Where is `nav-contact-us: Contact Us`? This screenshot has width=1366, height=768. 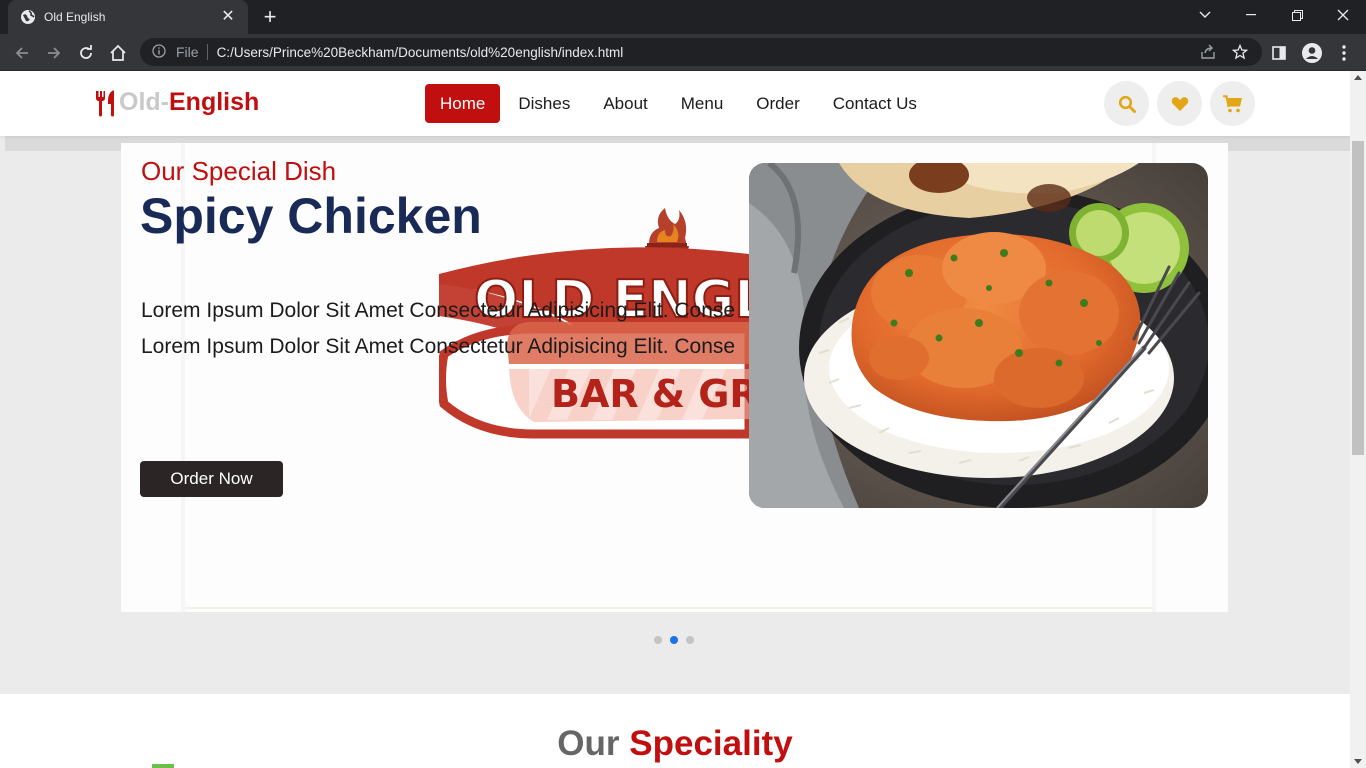 nav-contact-us: Contact Us is located at coordinates (875, 103).